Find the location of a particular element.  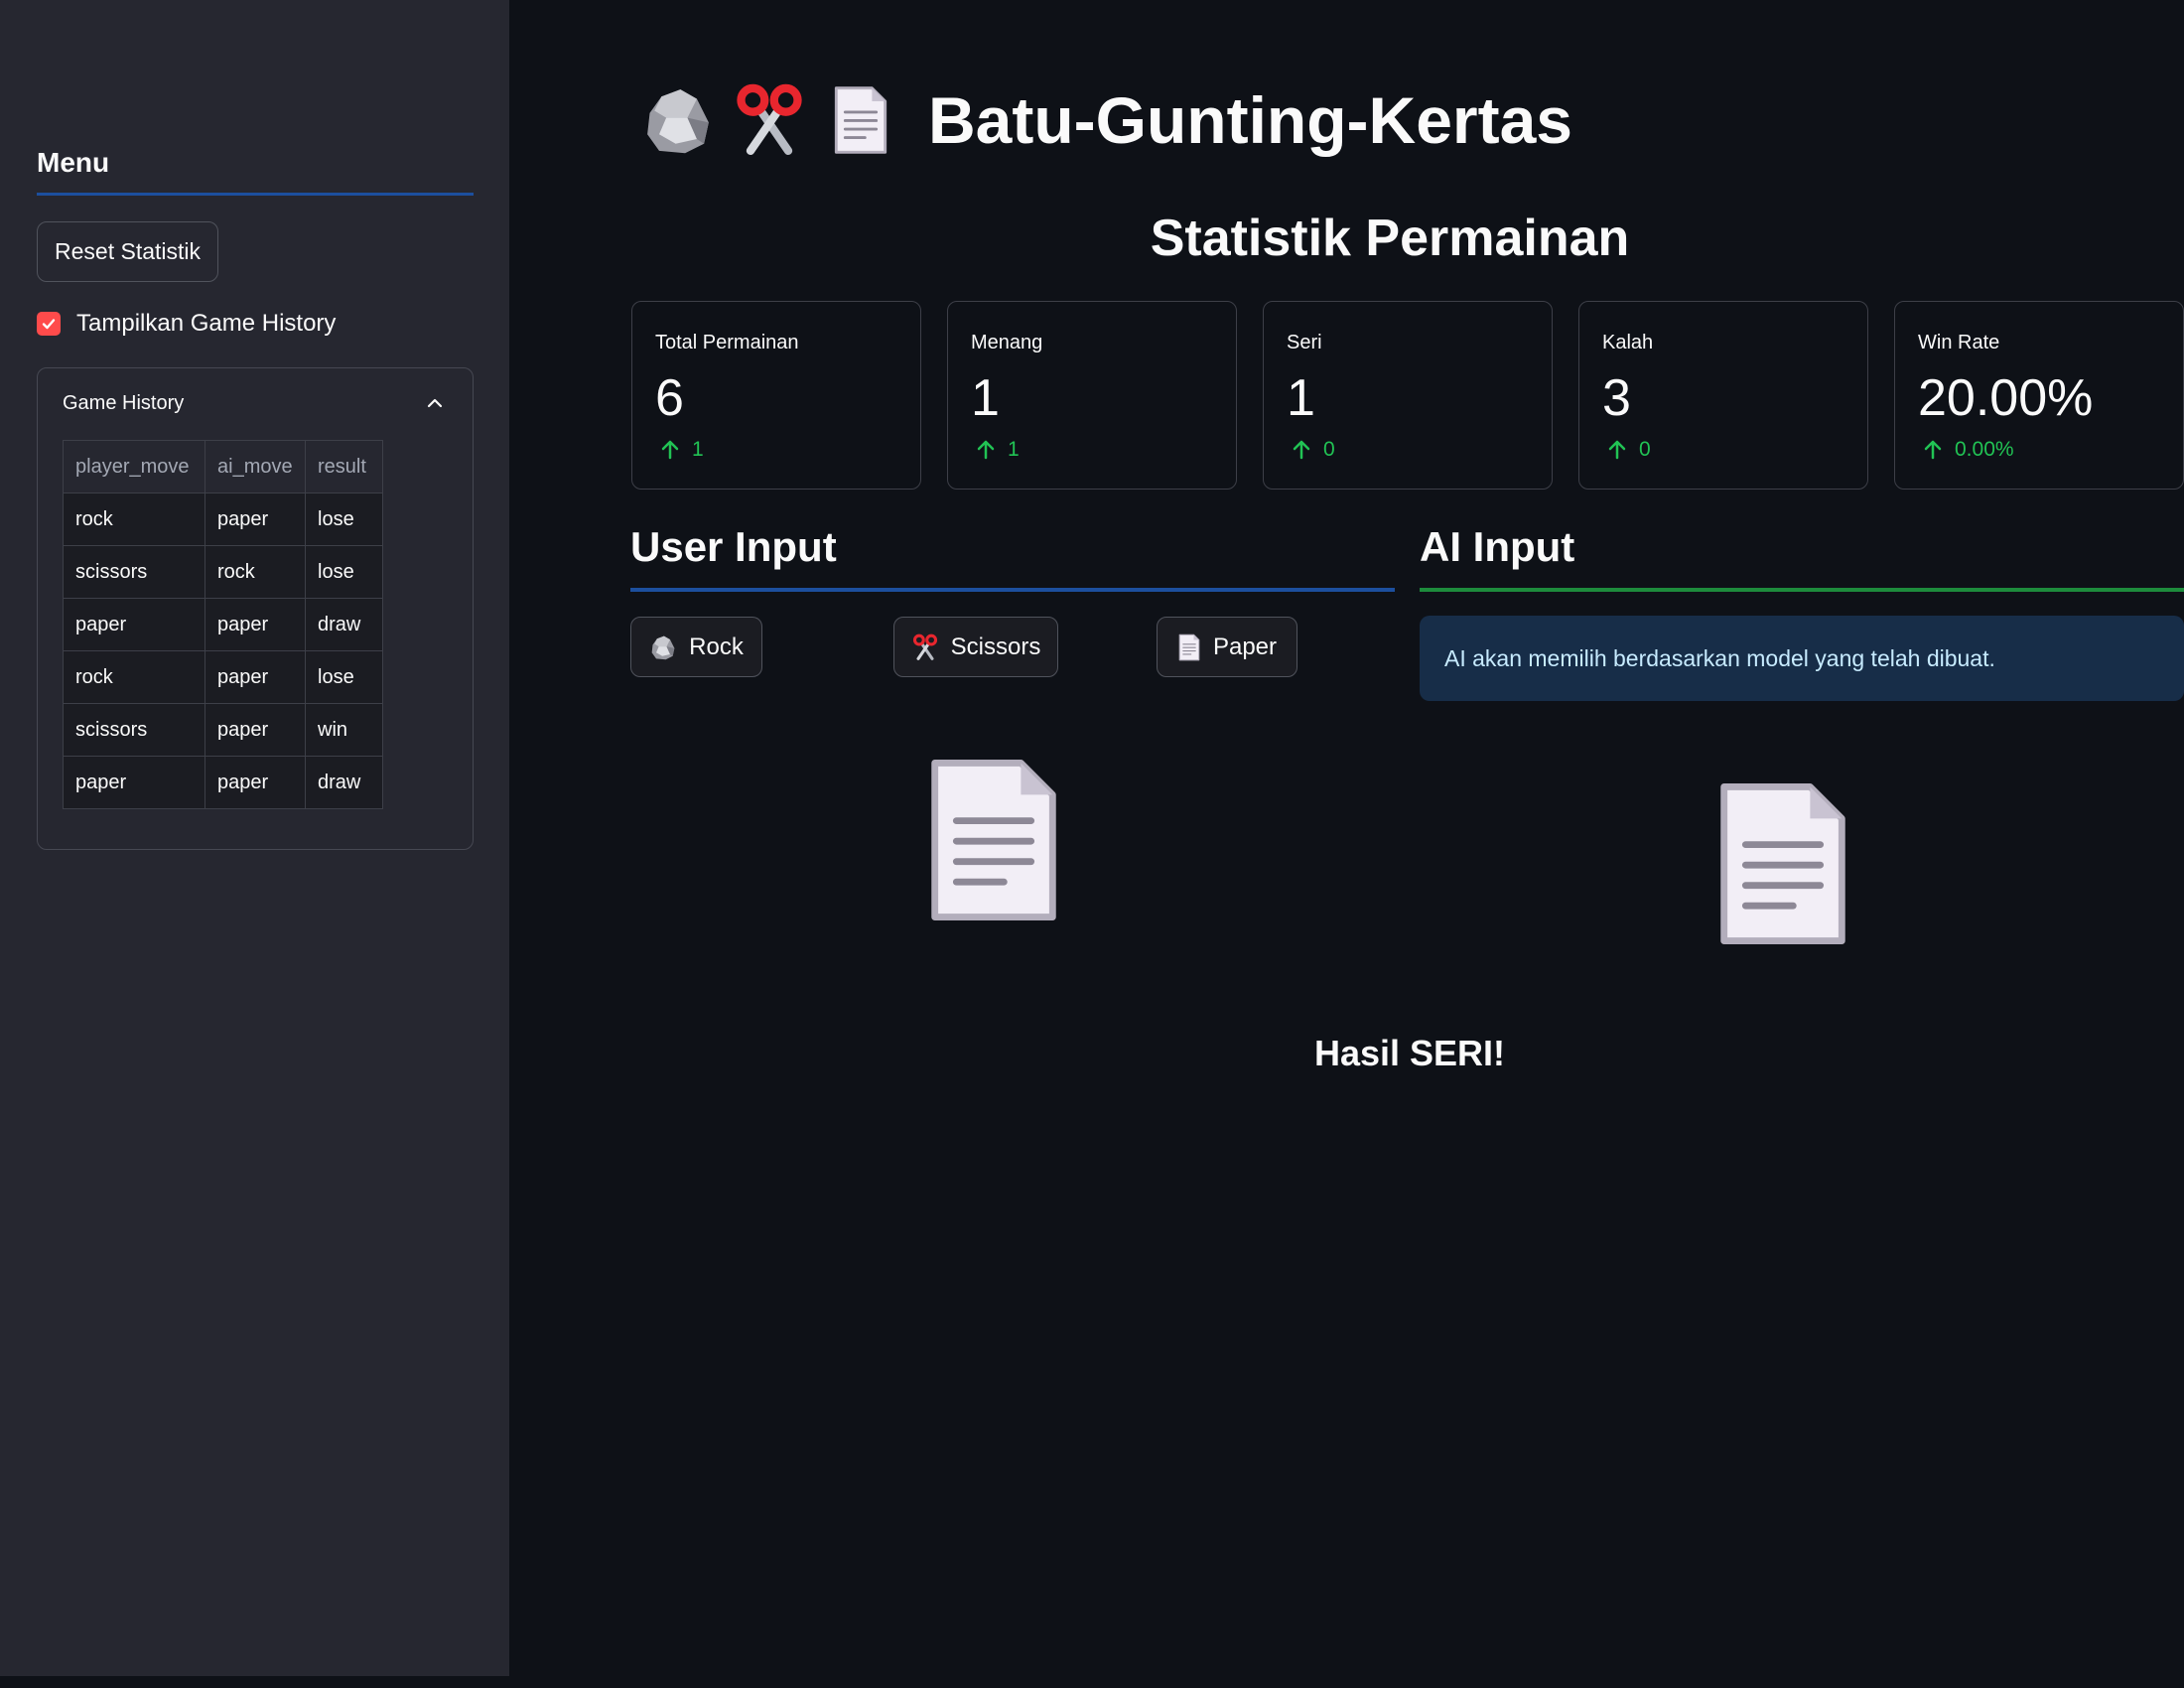

metric-delta: 0.00% is located at coordinates (1967, 450).